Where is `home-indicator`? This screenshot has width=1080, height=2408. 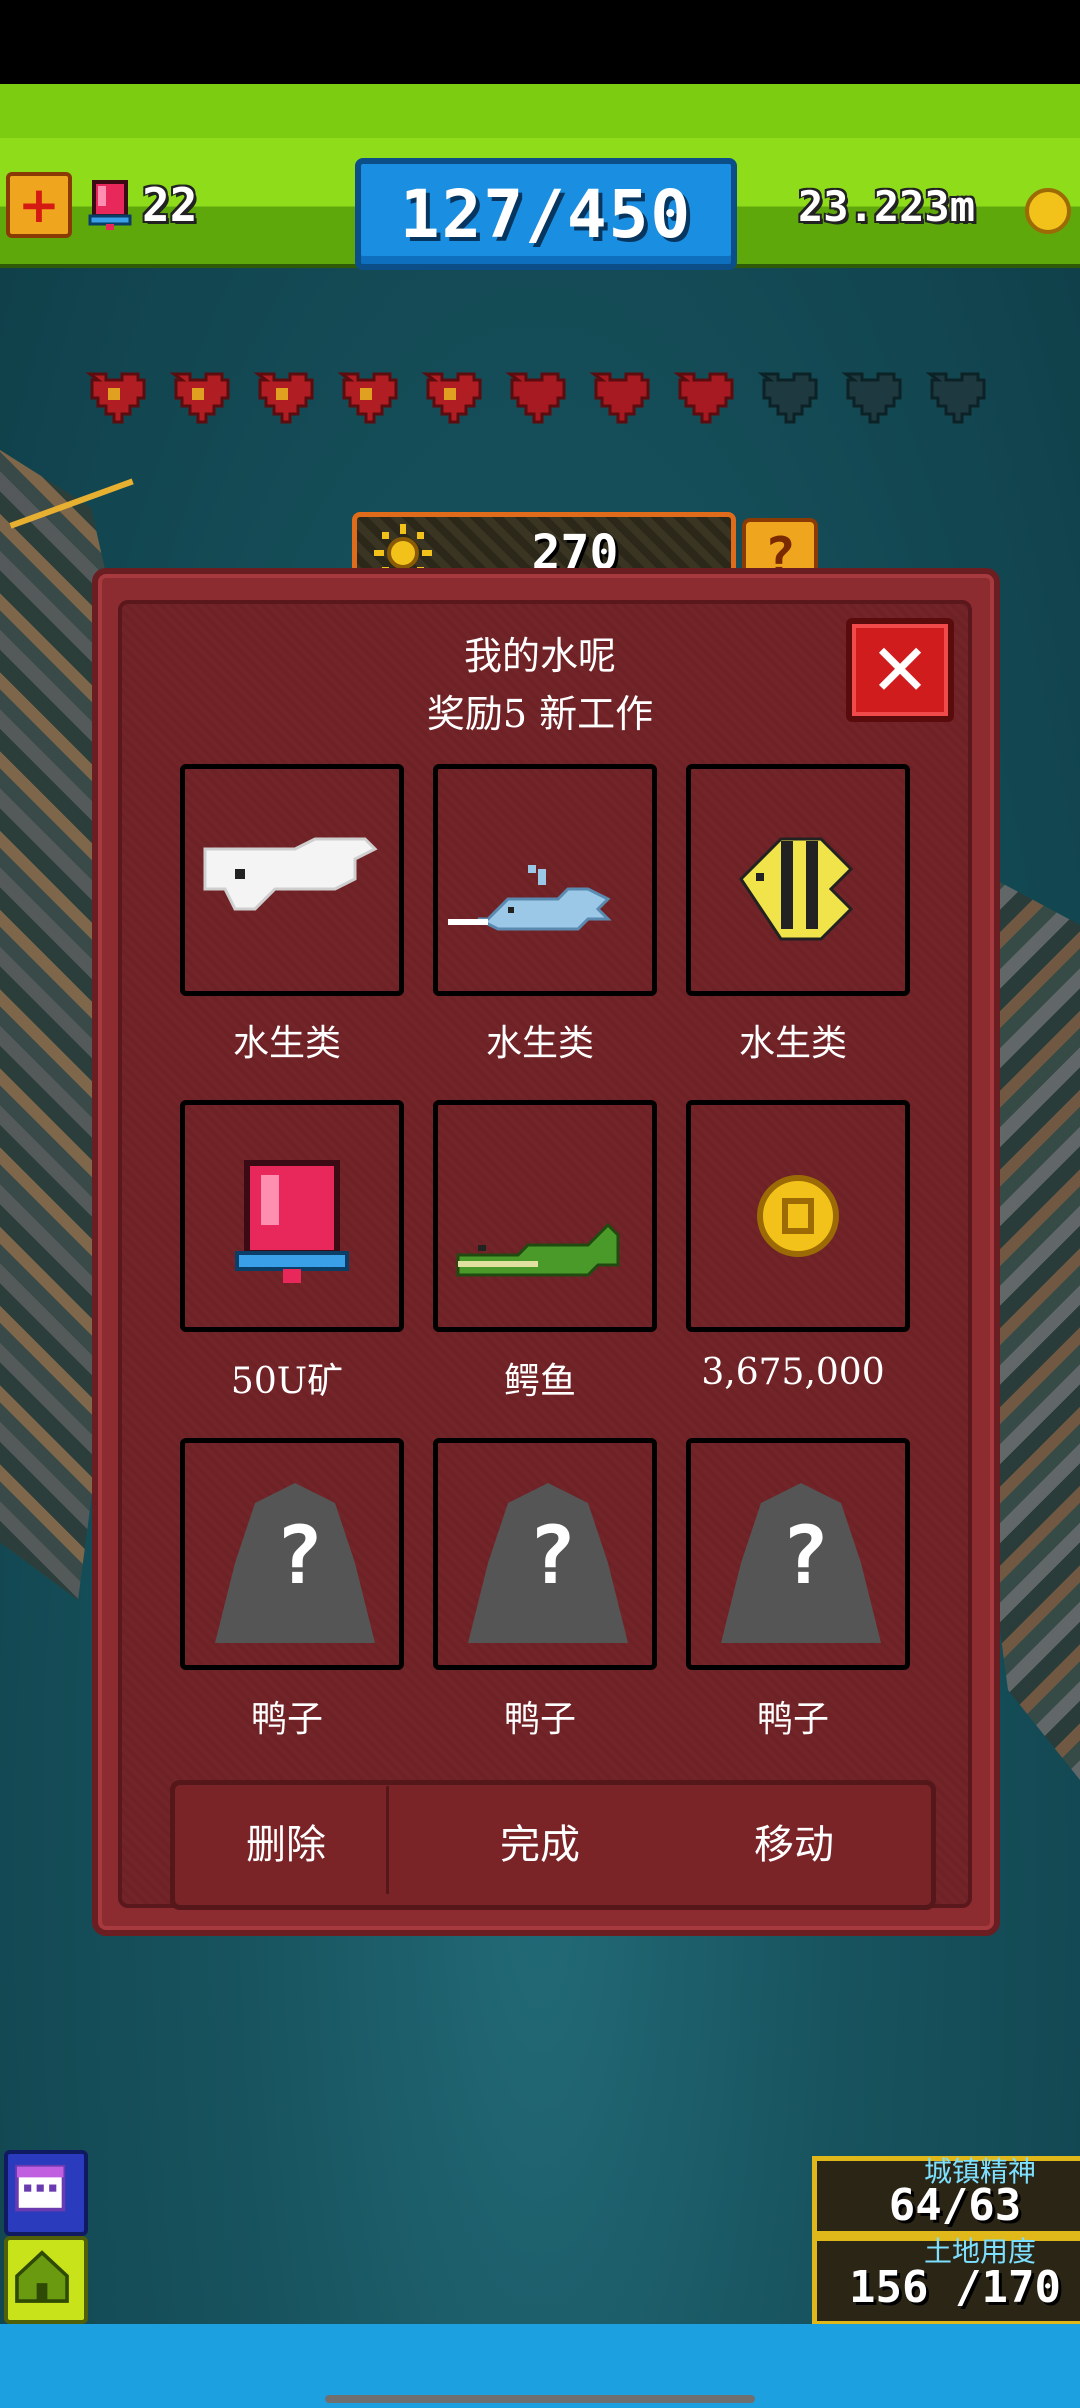 home-indicator is located at coordinates (540, 2399).